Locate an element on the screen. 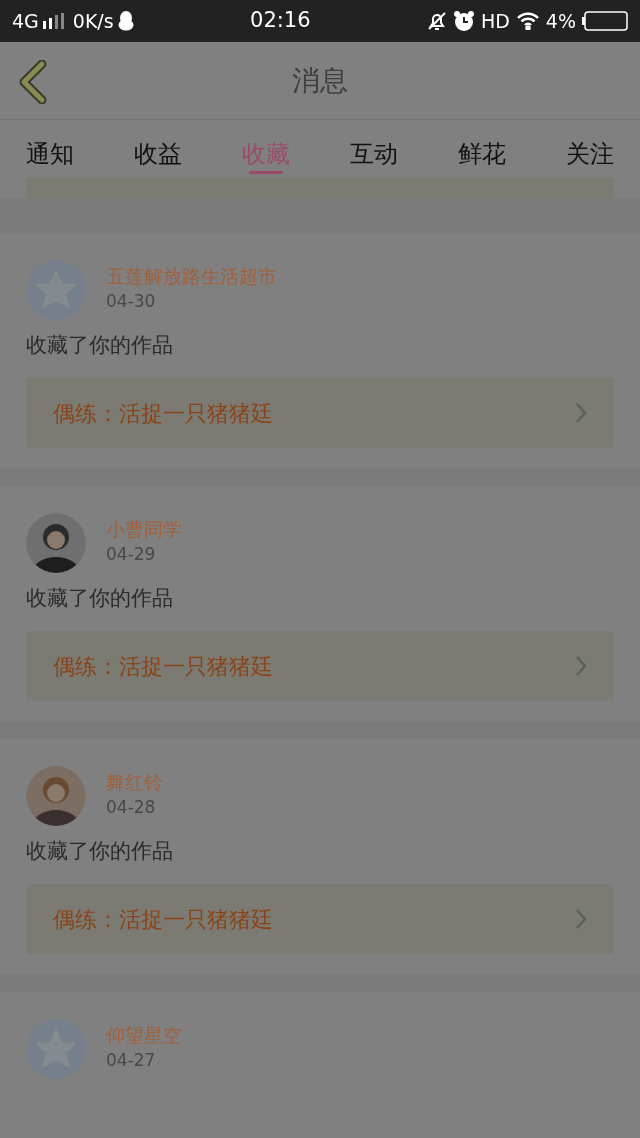 Image resolution: width=640 pixels, height=1138 pixels. clock: 02:16 is located at coordinates (280, 21).